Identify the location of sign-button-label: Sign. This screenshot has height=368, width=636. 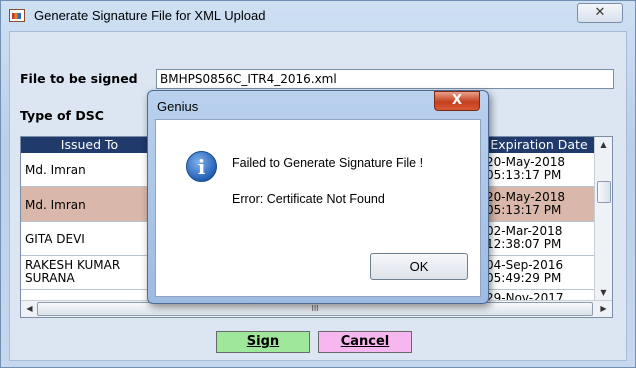
(263, 341).